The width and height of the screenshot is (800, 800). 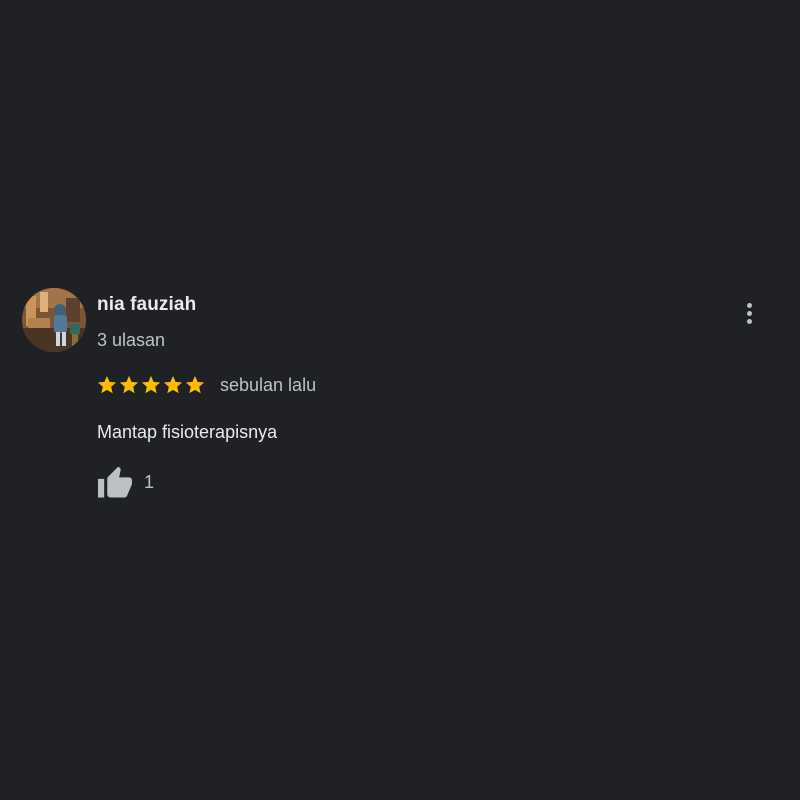 What do you see at coordinates (149, 481) in the screenshot?
I see `like-count: 1` at bounding box center [149, 481].